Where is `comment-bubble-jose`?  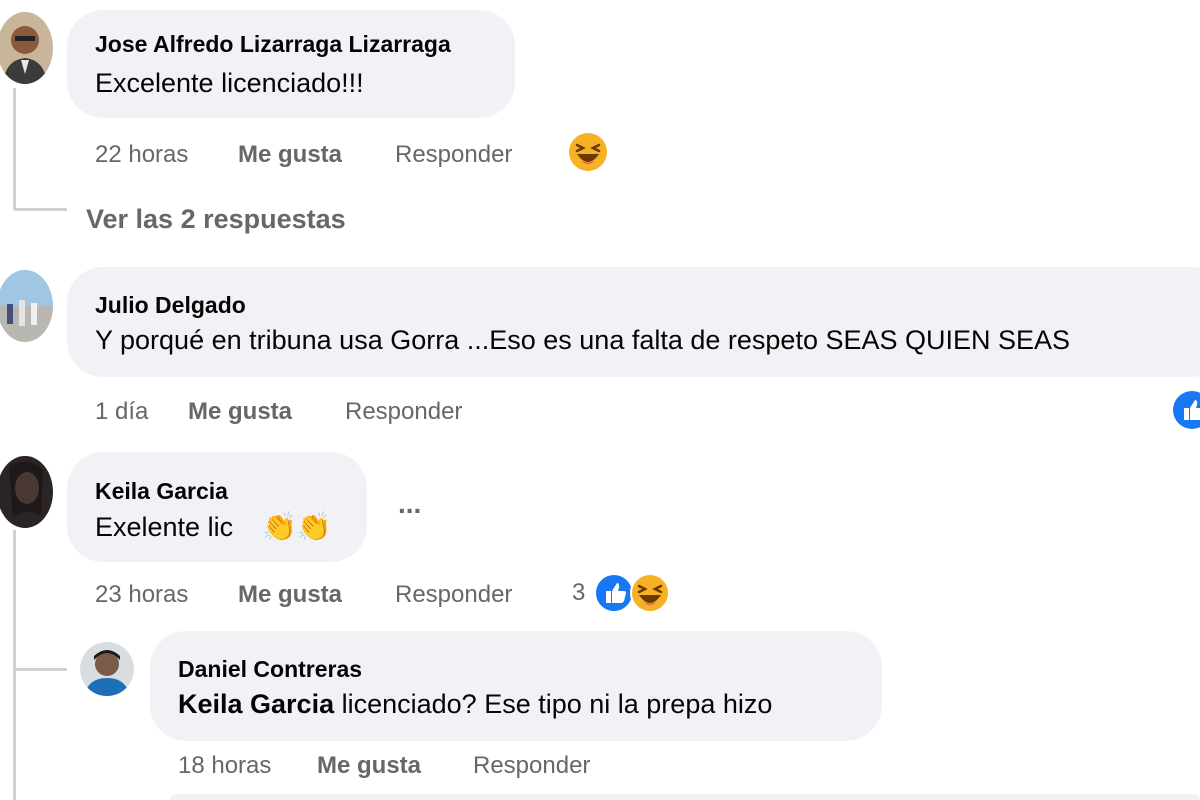 comment-bubble-jose is located at coordinates (291, 64).